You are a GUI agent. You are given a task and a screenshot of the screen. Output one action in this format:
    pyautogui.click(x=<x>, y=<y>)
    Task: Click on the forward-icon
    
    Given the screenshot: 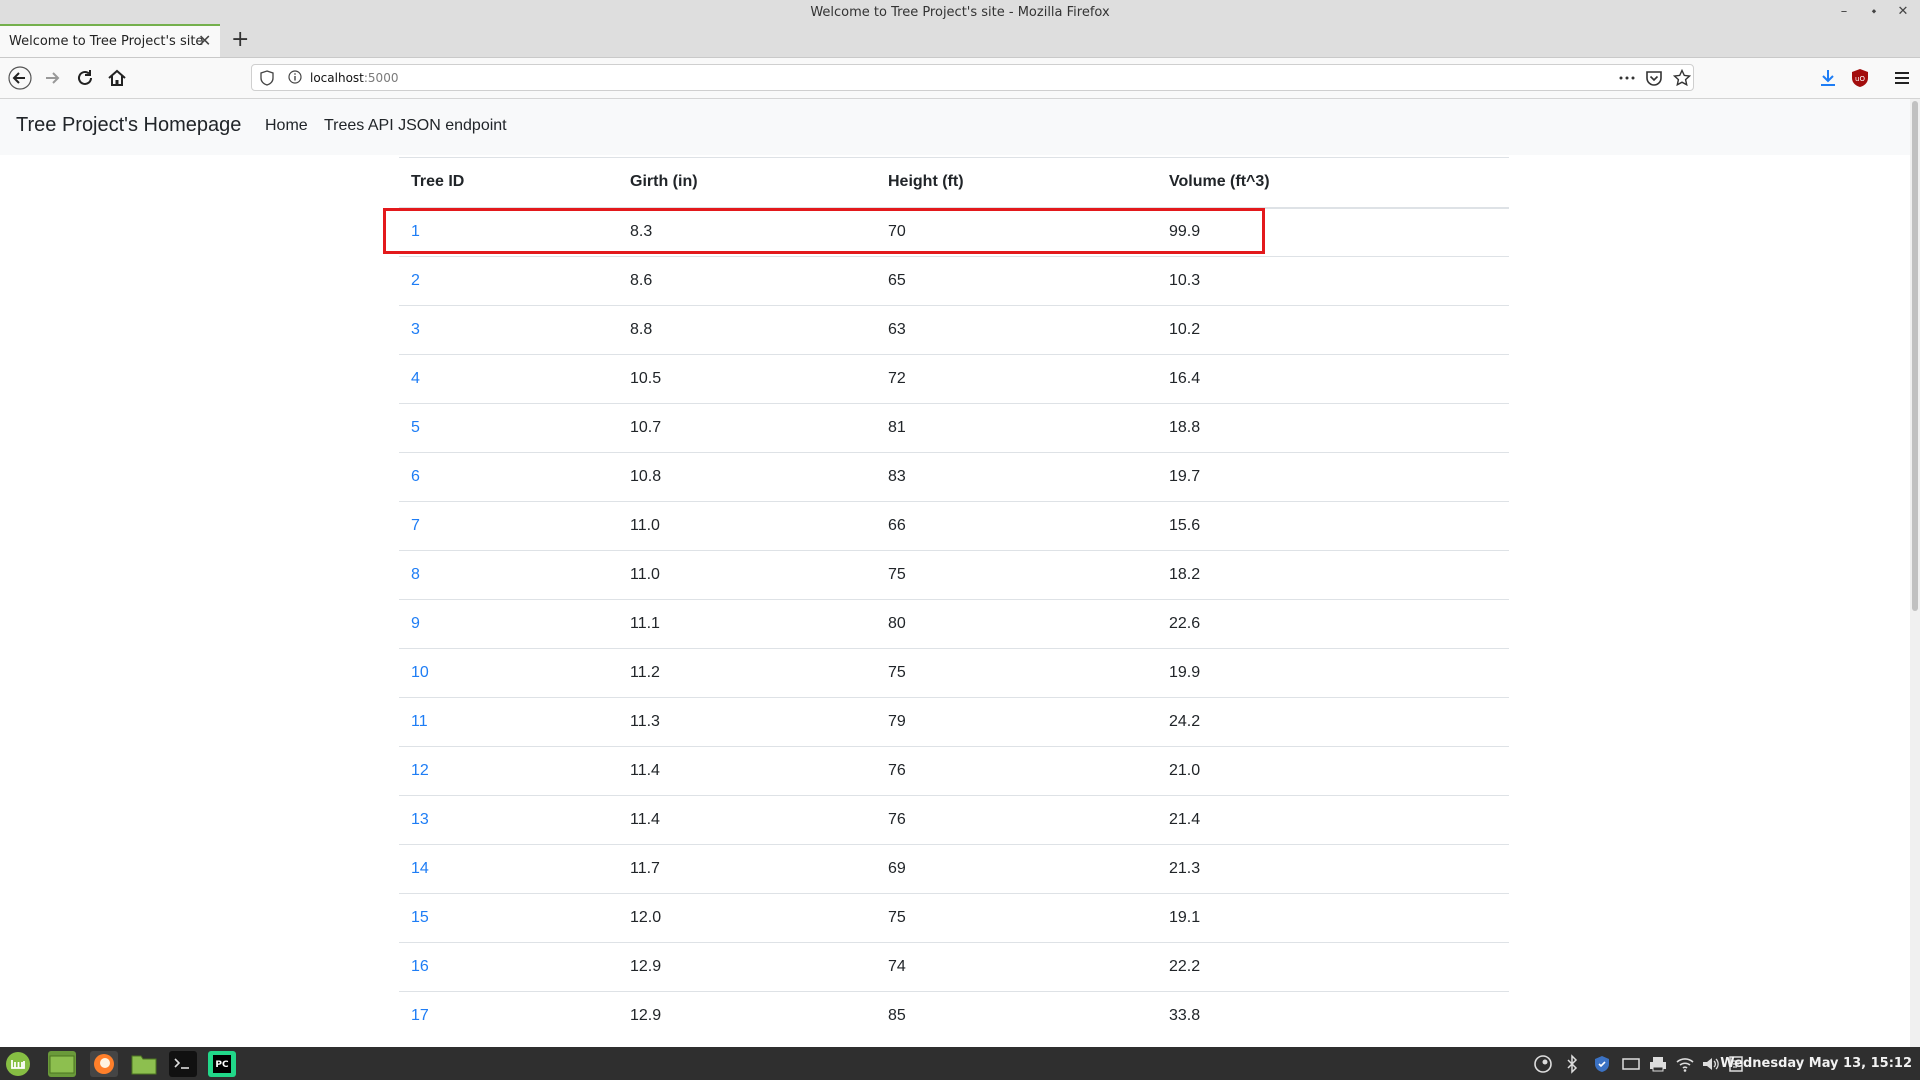 What is the action you would take?
    pyautogui.click(x=52, y=78)
    